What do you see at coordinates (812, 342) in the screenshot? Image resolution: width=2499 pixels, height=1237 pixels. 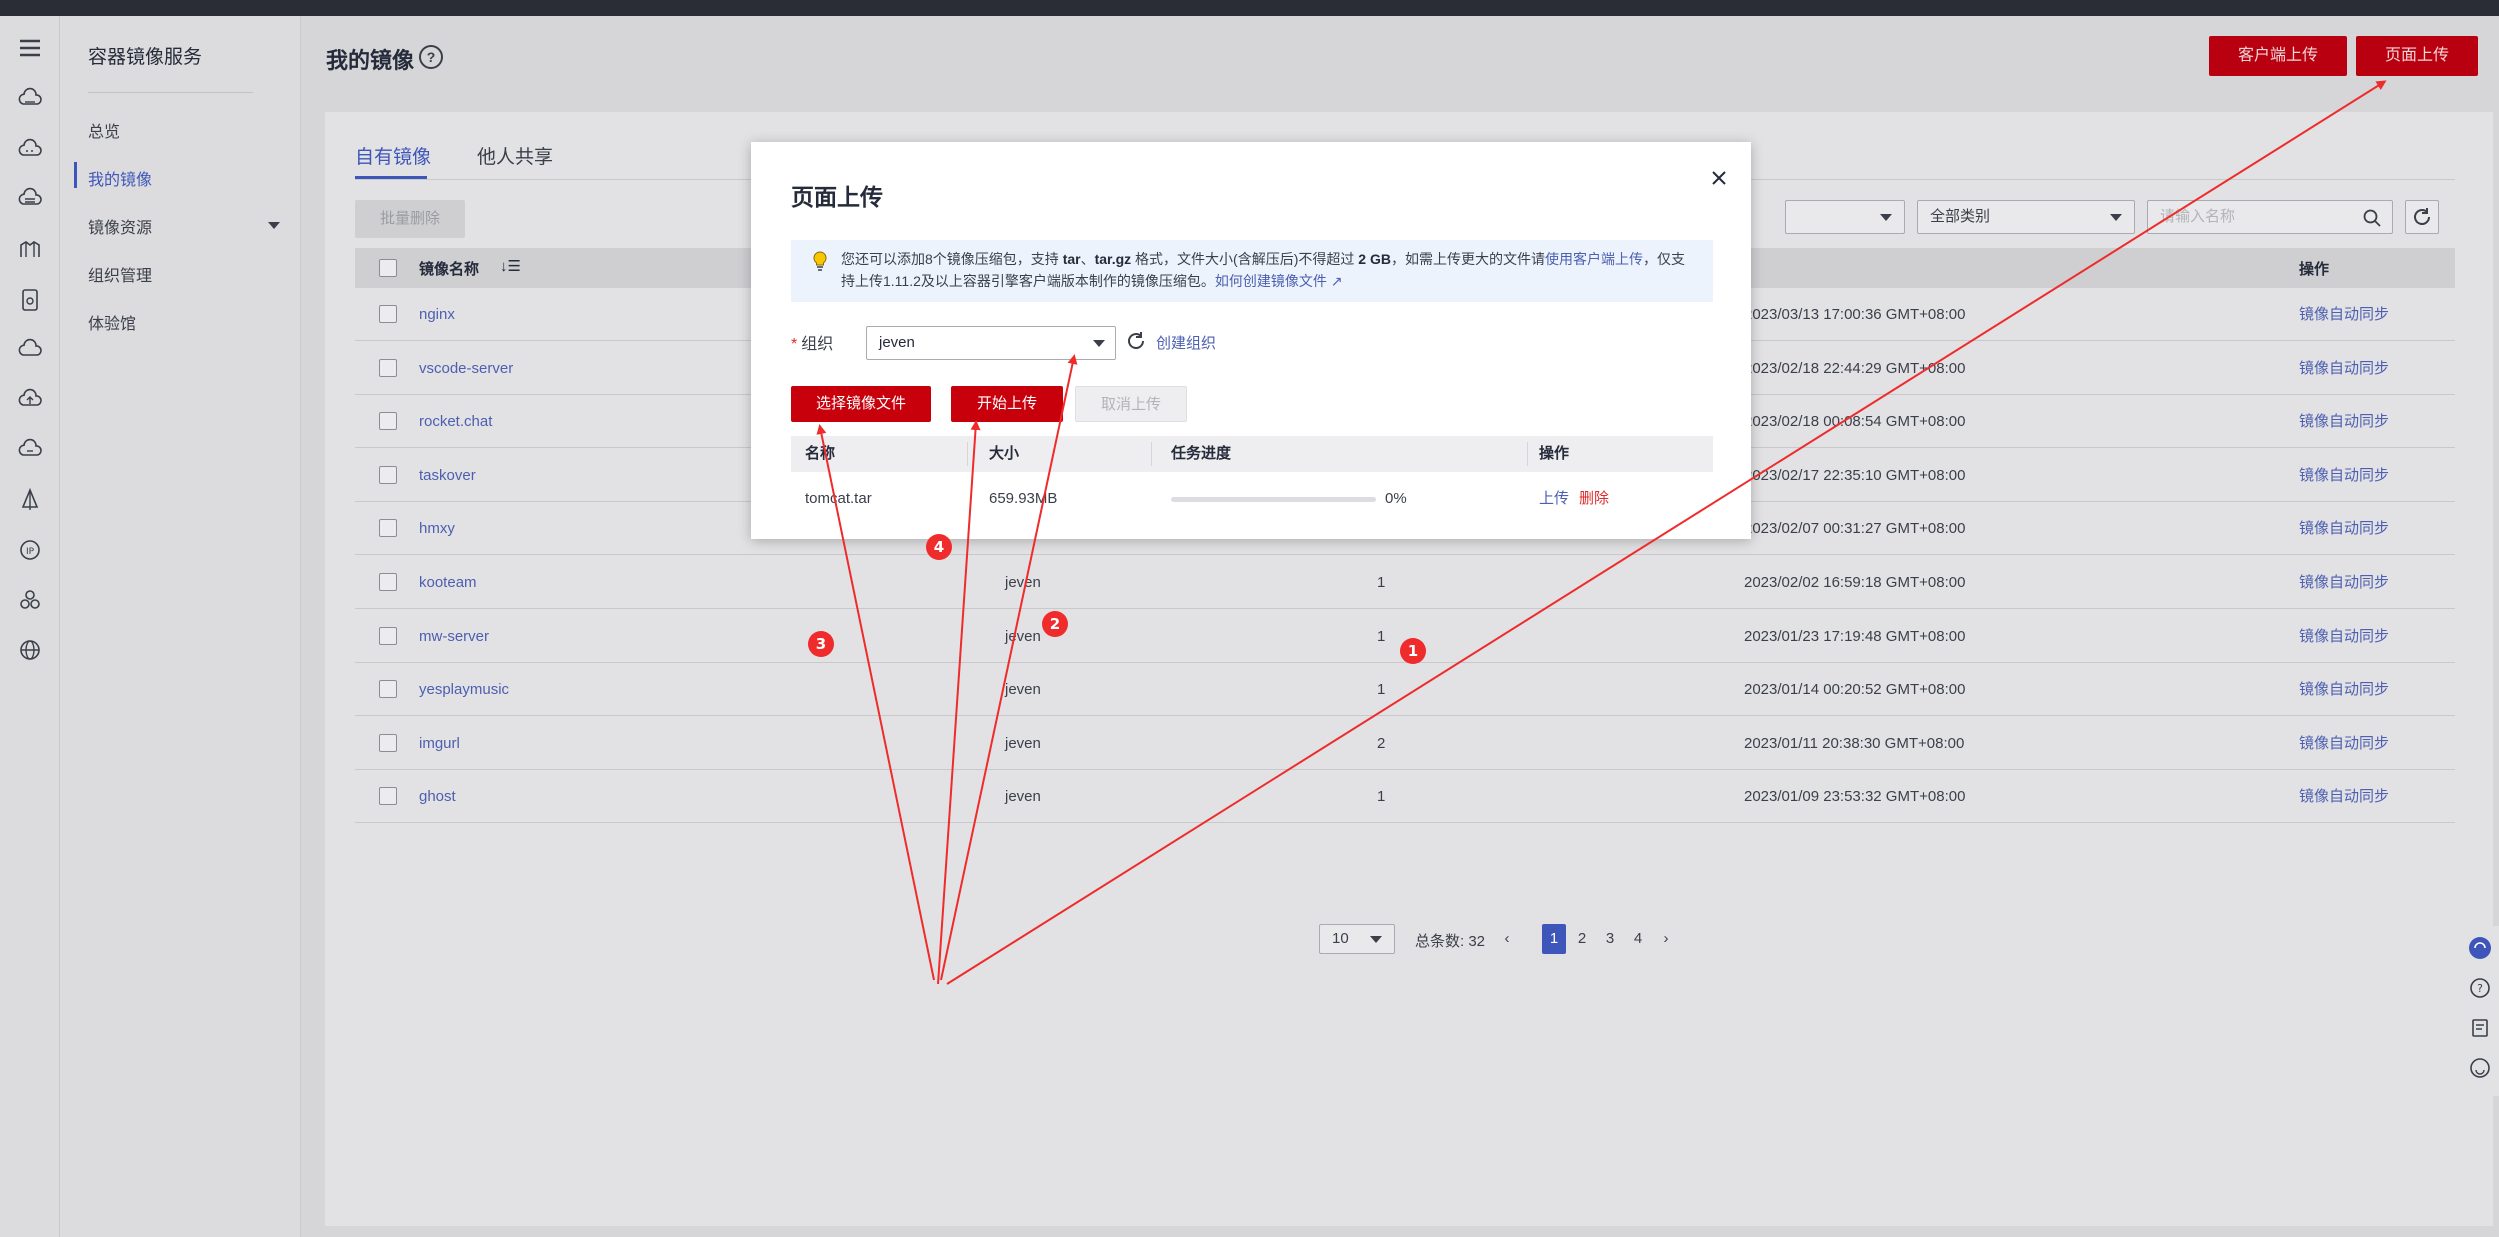 I see `org-field-label: * 组织` at bounding box center [812, 342].